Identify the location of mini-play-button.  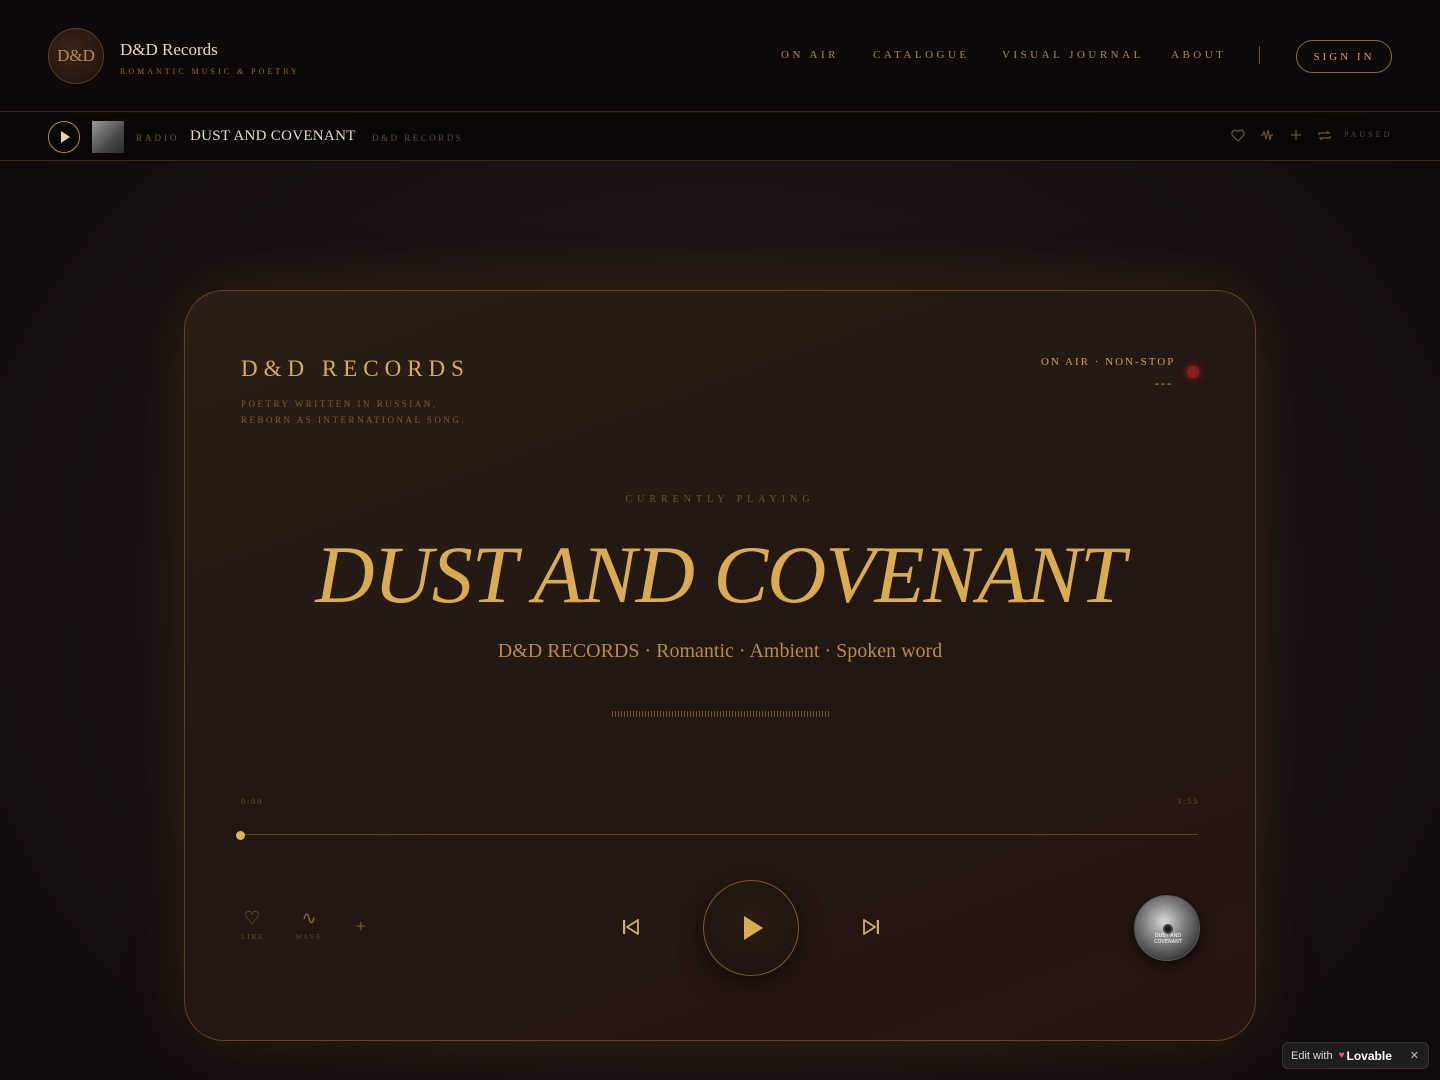
(64, 137).